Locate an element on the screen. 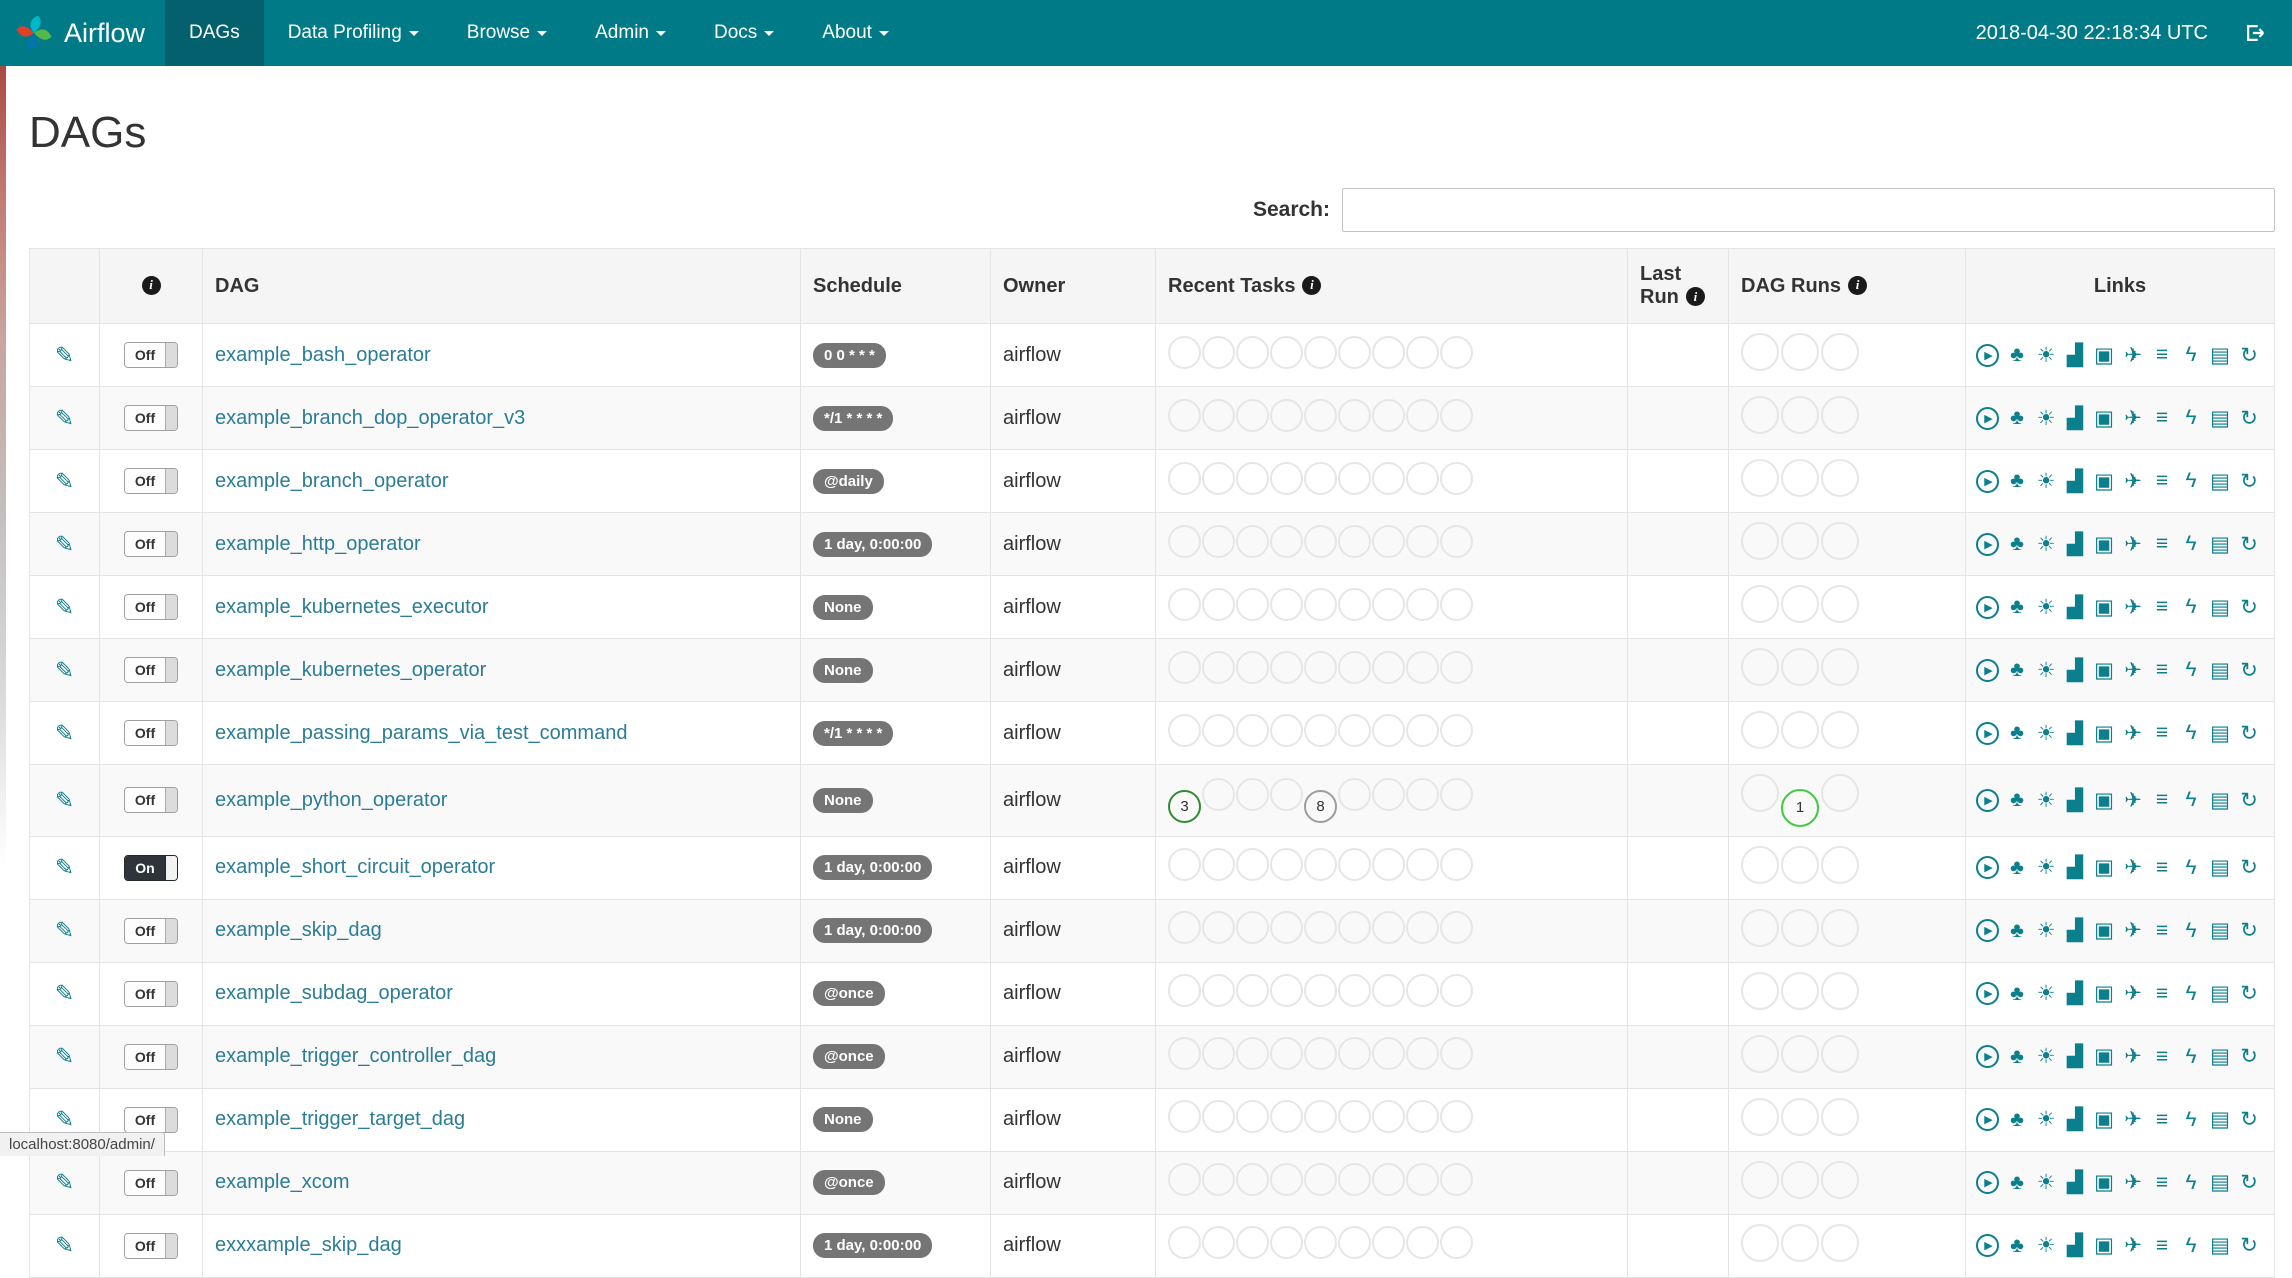  header-dag: DAG is located at coordinates (501, 286).